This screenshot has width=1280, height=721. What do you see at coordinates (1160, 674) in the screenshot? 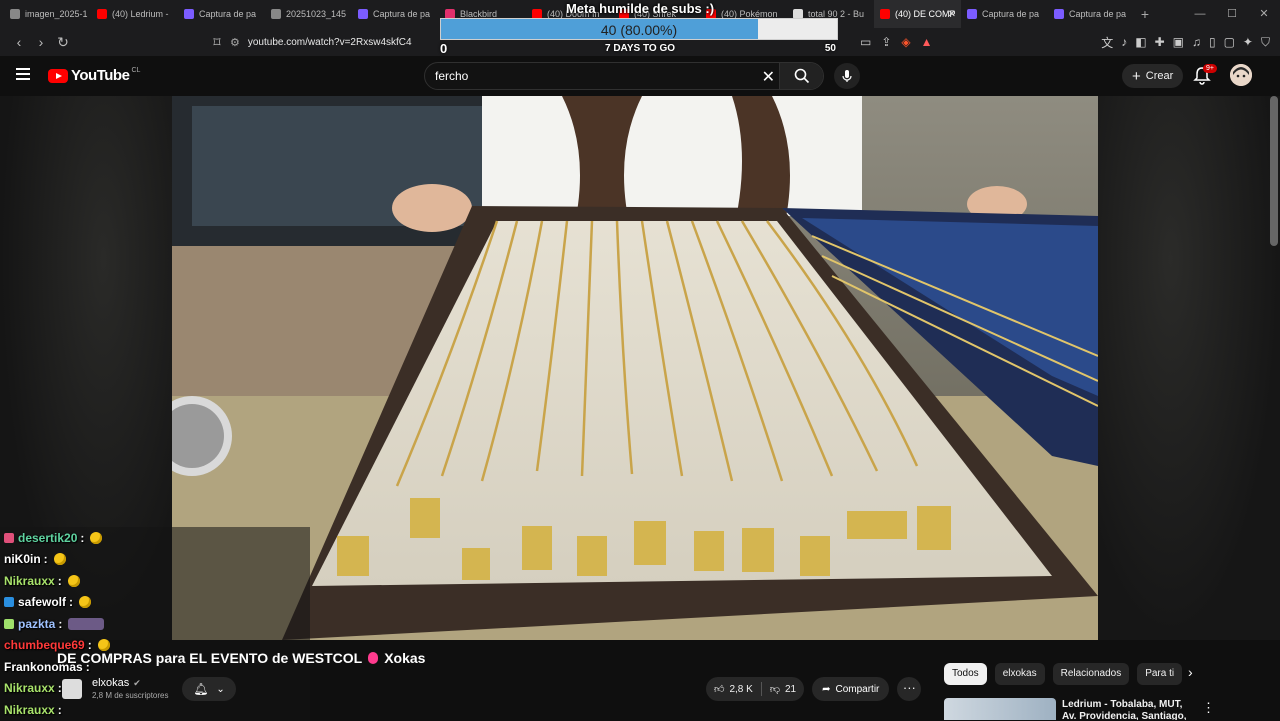
I see `filter-chip: Para ti` at bounding box center [1160, 674].